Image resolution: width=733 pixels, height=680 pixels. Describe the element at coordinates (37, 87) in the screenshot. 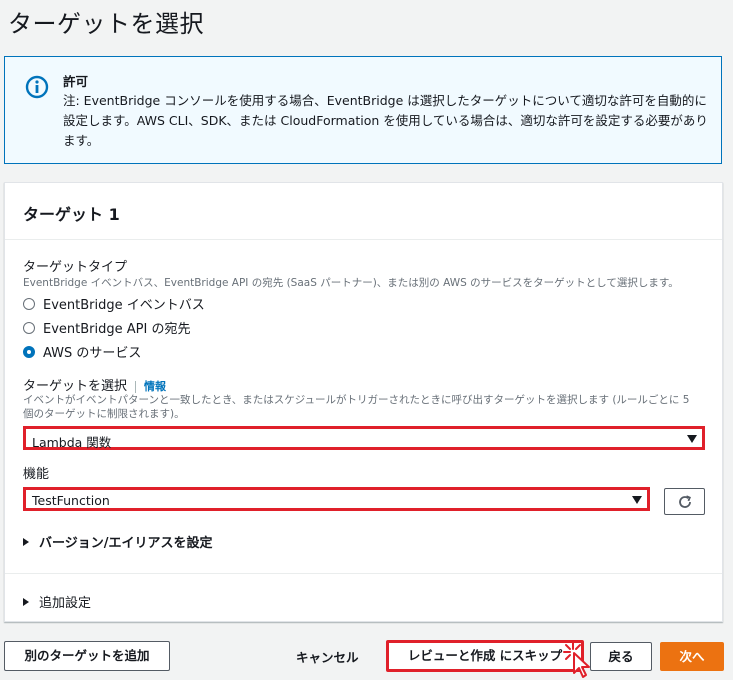

I see `info-icon` at that location.